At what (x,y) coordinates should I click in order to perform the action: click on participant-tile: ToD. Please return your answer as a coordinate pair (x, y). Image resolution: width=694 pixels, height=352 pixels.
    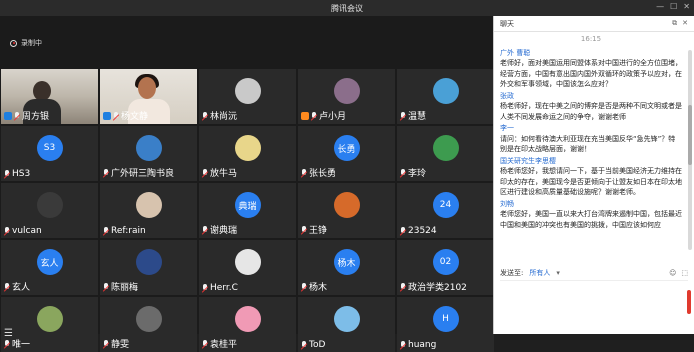
    Looking at the image, I should click on (346, 324).